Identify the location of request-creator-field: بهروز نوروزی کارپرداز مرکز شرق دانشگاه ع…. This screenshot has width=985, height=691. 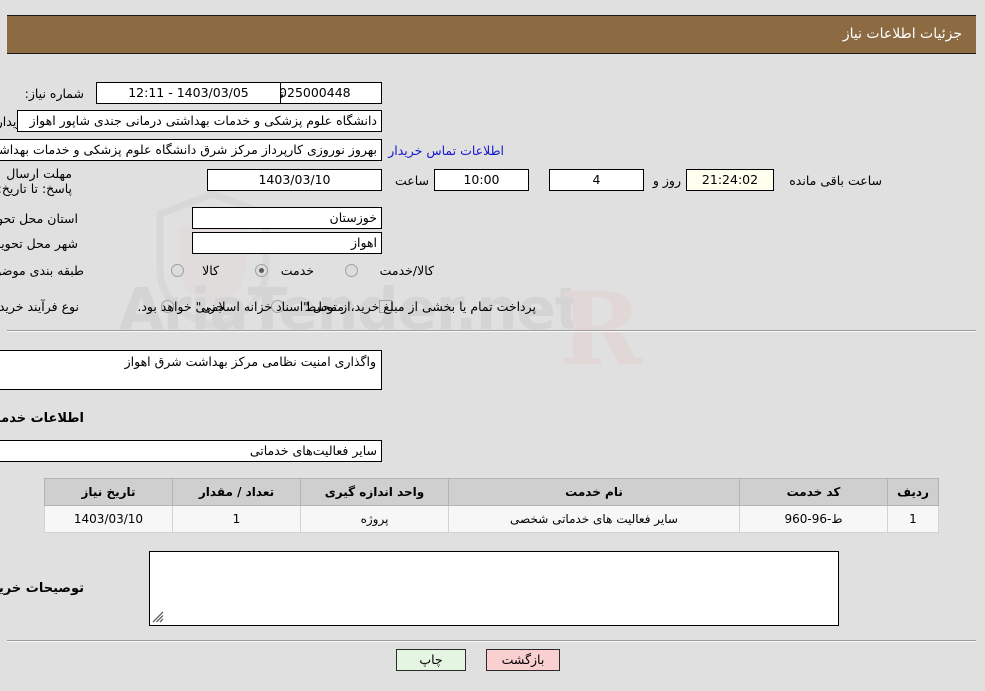
(191, 150).